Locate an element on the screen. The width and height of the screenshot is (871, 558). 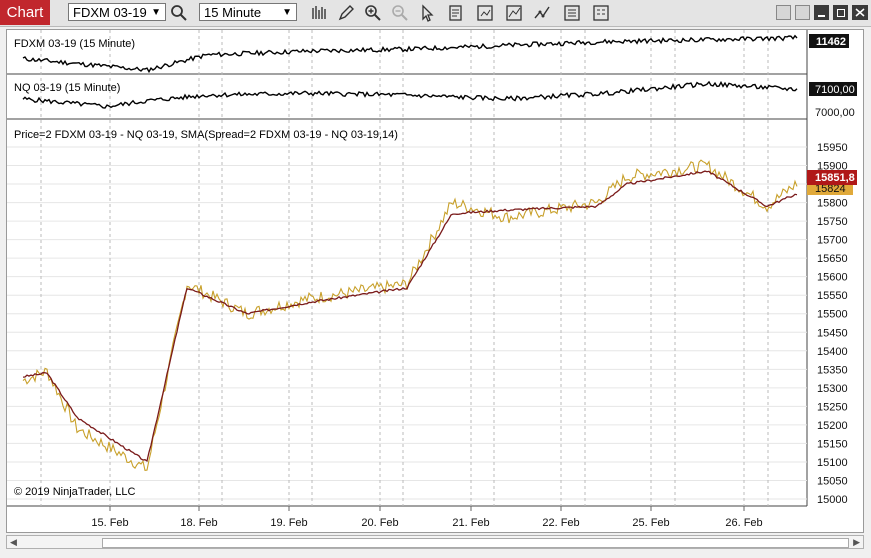
y-tick-label: 15550 is located at coordinates (832, 296).